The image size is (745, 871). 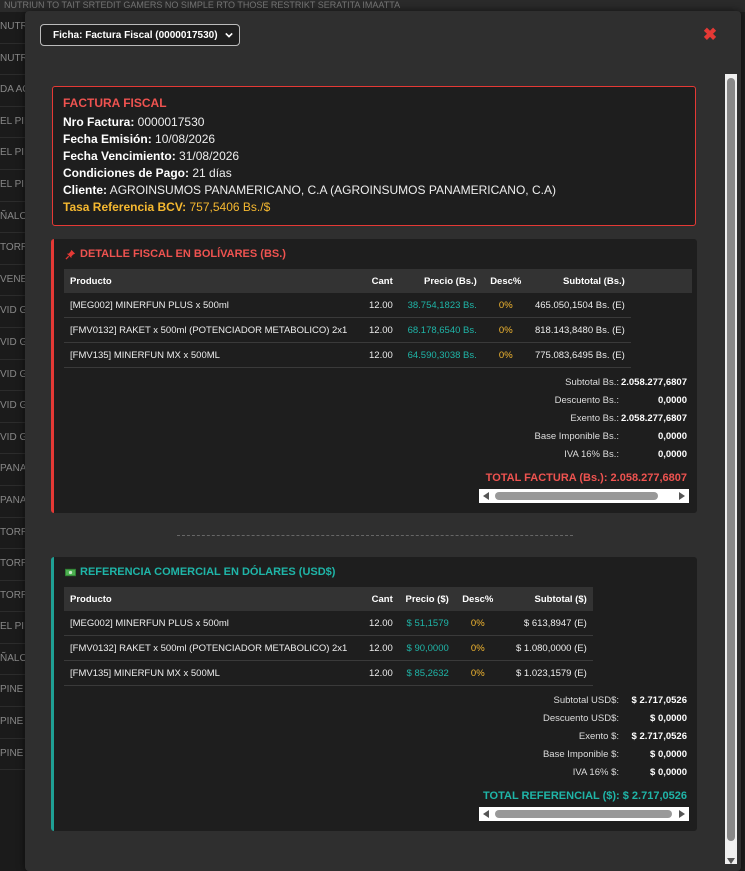 I want to click on invoice-field-label: Fecha Emisión:, so click(x=107, y=139).